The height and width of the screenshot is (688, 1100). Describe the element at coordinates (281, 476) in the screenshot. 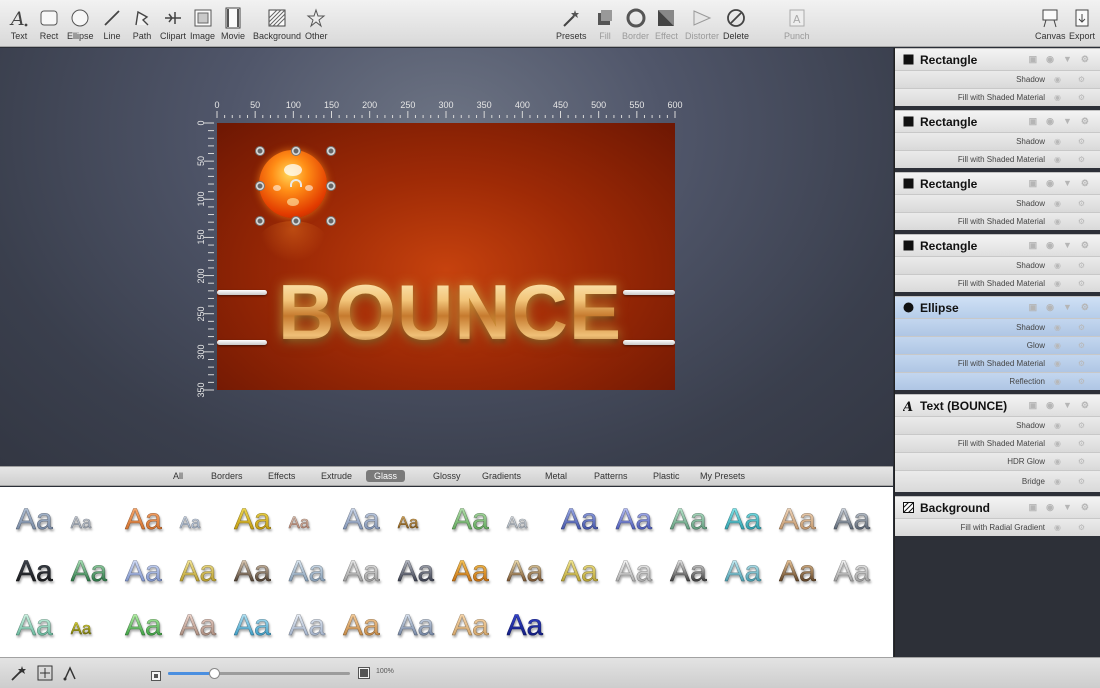

I see `preset-tab-effects: Effects` at that location.